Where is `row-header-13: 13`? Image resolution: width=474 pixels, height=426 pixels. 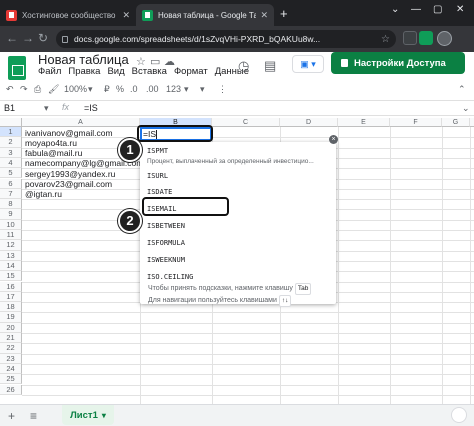 row-header-13: 13 is located at coordinates (11, 255).